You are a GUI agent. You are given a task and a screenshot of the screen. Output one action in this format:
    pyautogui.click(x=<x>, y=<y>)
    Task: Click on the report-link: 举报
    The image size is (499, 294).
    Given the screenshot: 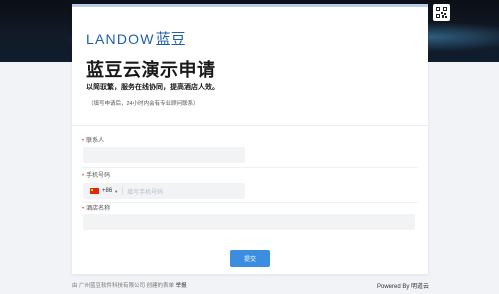 What is the action you would take?
    pyautogui.click(x=181, y=286)
    